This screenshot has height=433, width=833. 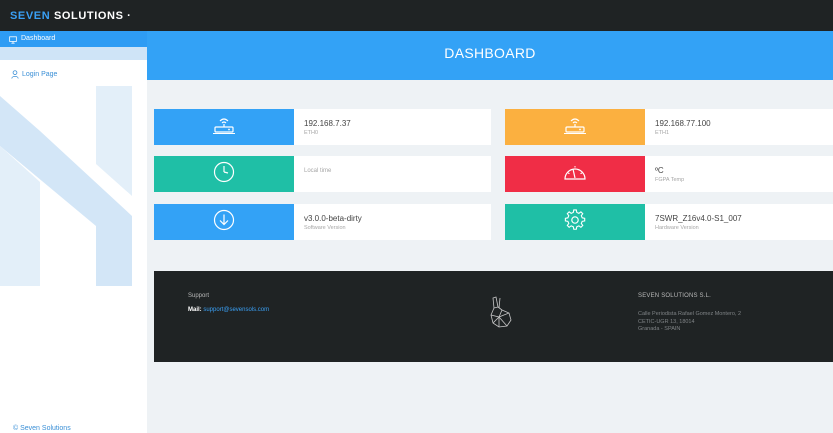 I want to click on software-version-icon-box, so click(x=224, y=222).